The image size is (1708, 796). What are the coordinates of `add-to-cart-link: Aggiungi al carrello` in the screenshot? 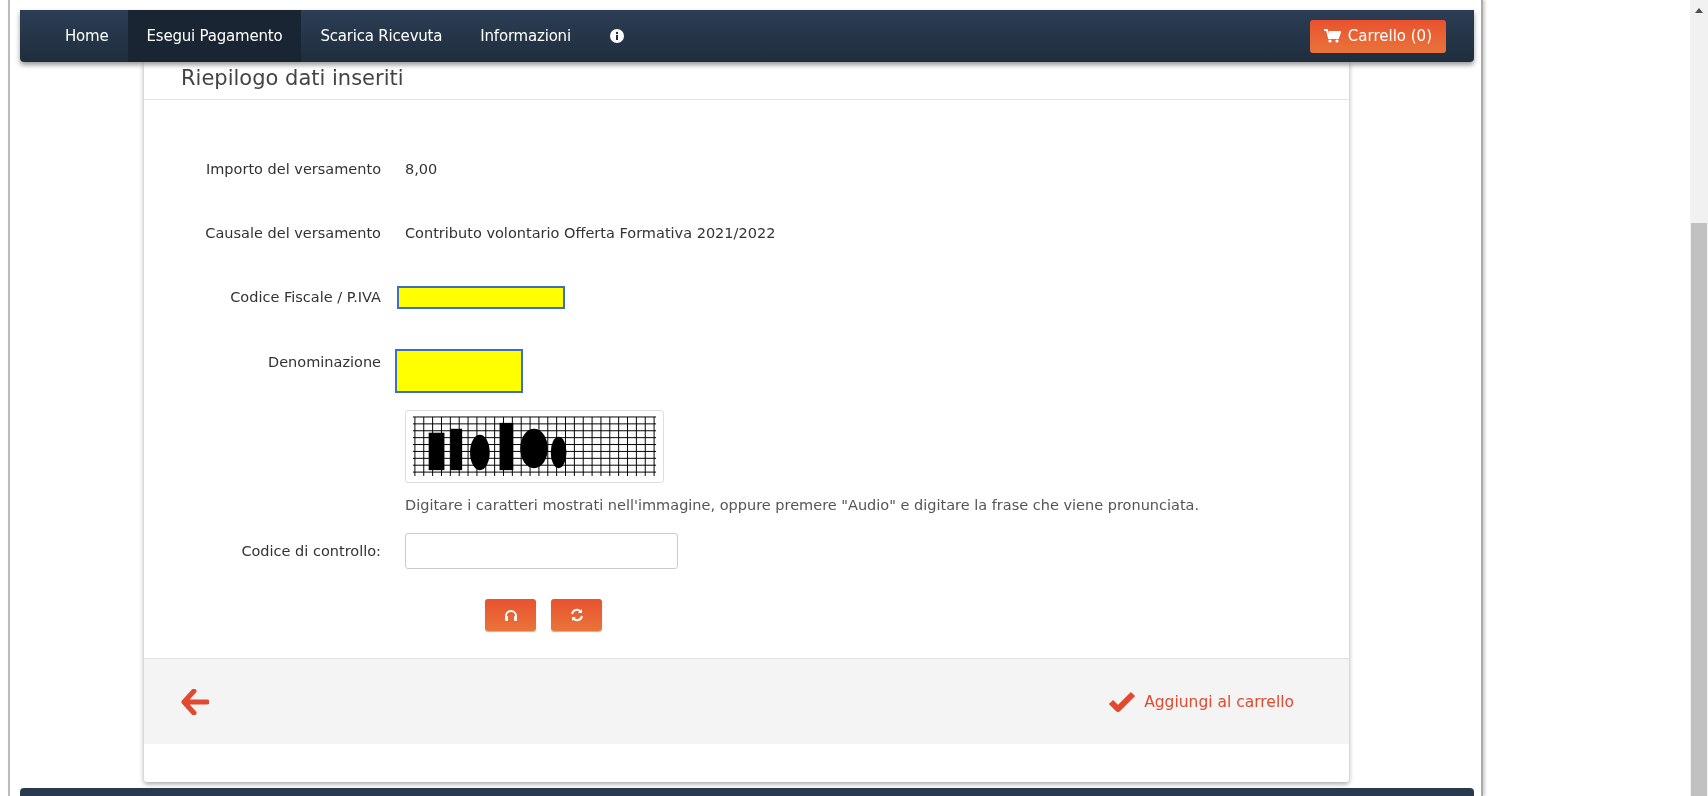 It's located at (1201, 701).